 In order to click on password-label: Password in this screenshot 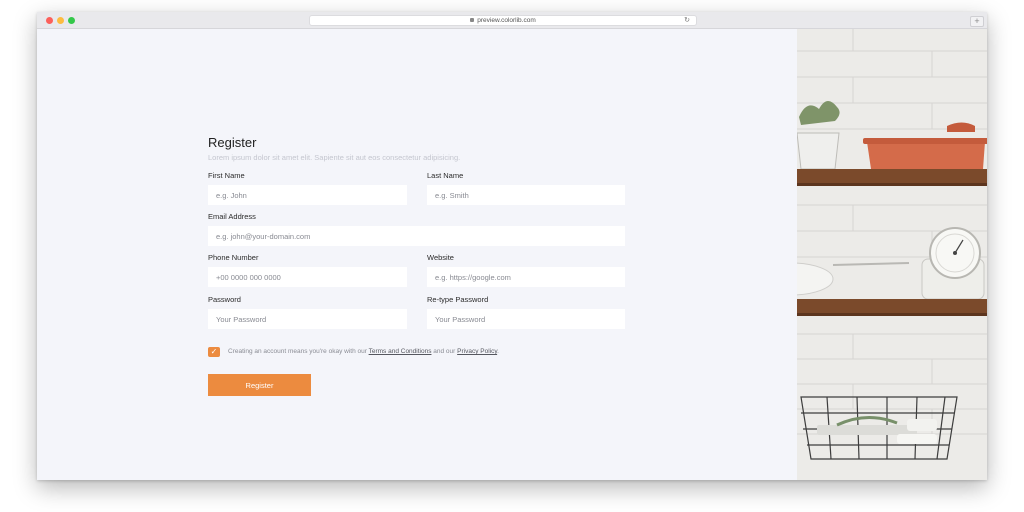, I will do `click(224, 299)`.